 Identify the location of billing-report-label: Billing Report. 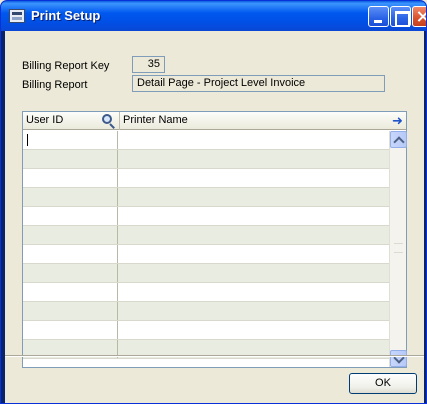
(55, 85).